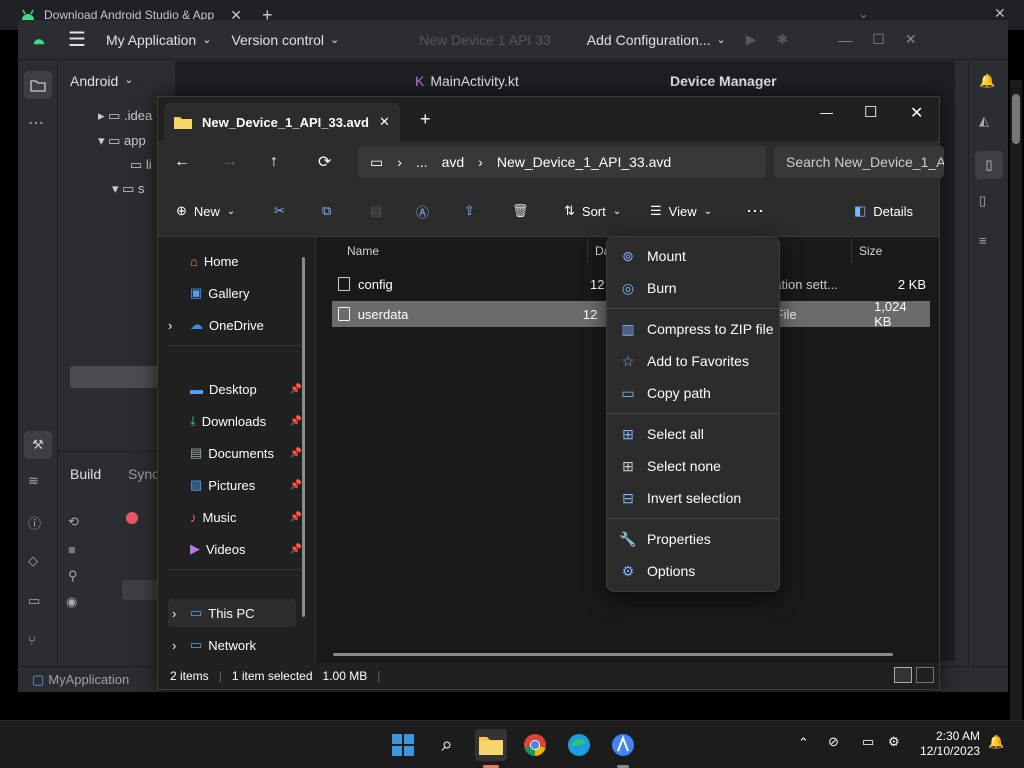 This screenshot has width=1024, height=768. Describe the element at coordinates (232, 325) in the screenshot. I see `nav-item-onedrive: › ☁ OneDrive` at that location.